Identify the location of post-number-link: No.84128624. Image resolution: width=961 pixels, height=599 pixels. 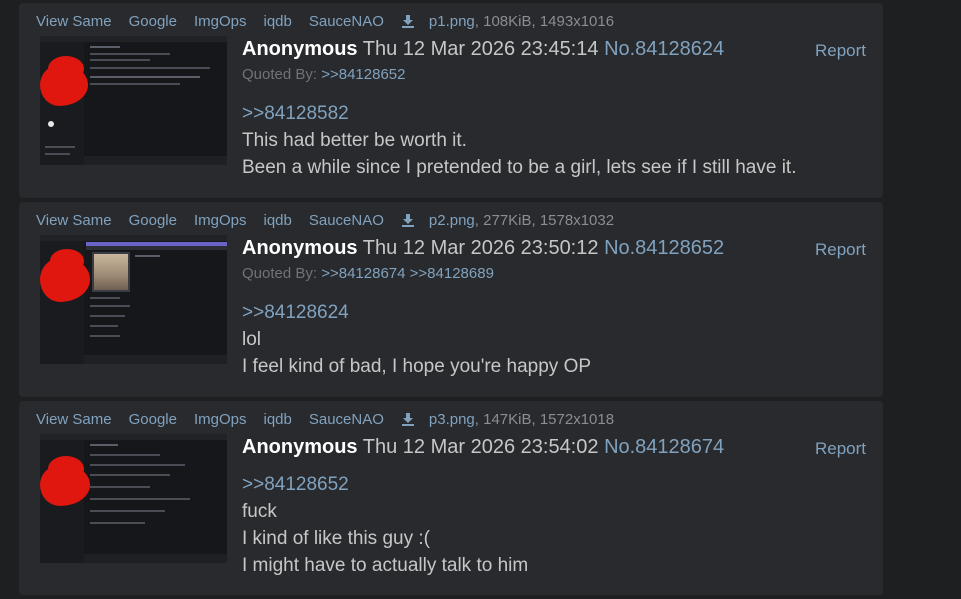
(664, 49).